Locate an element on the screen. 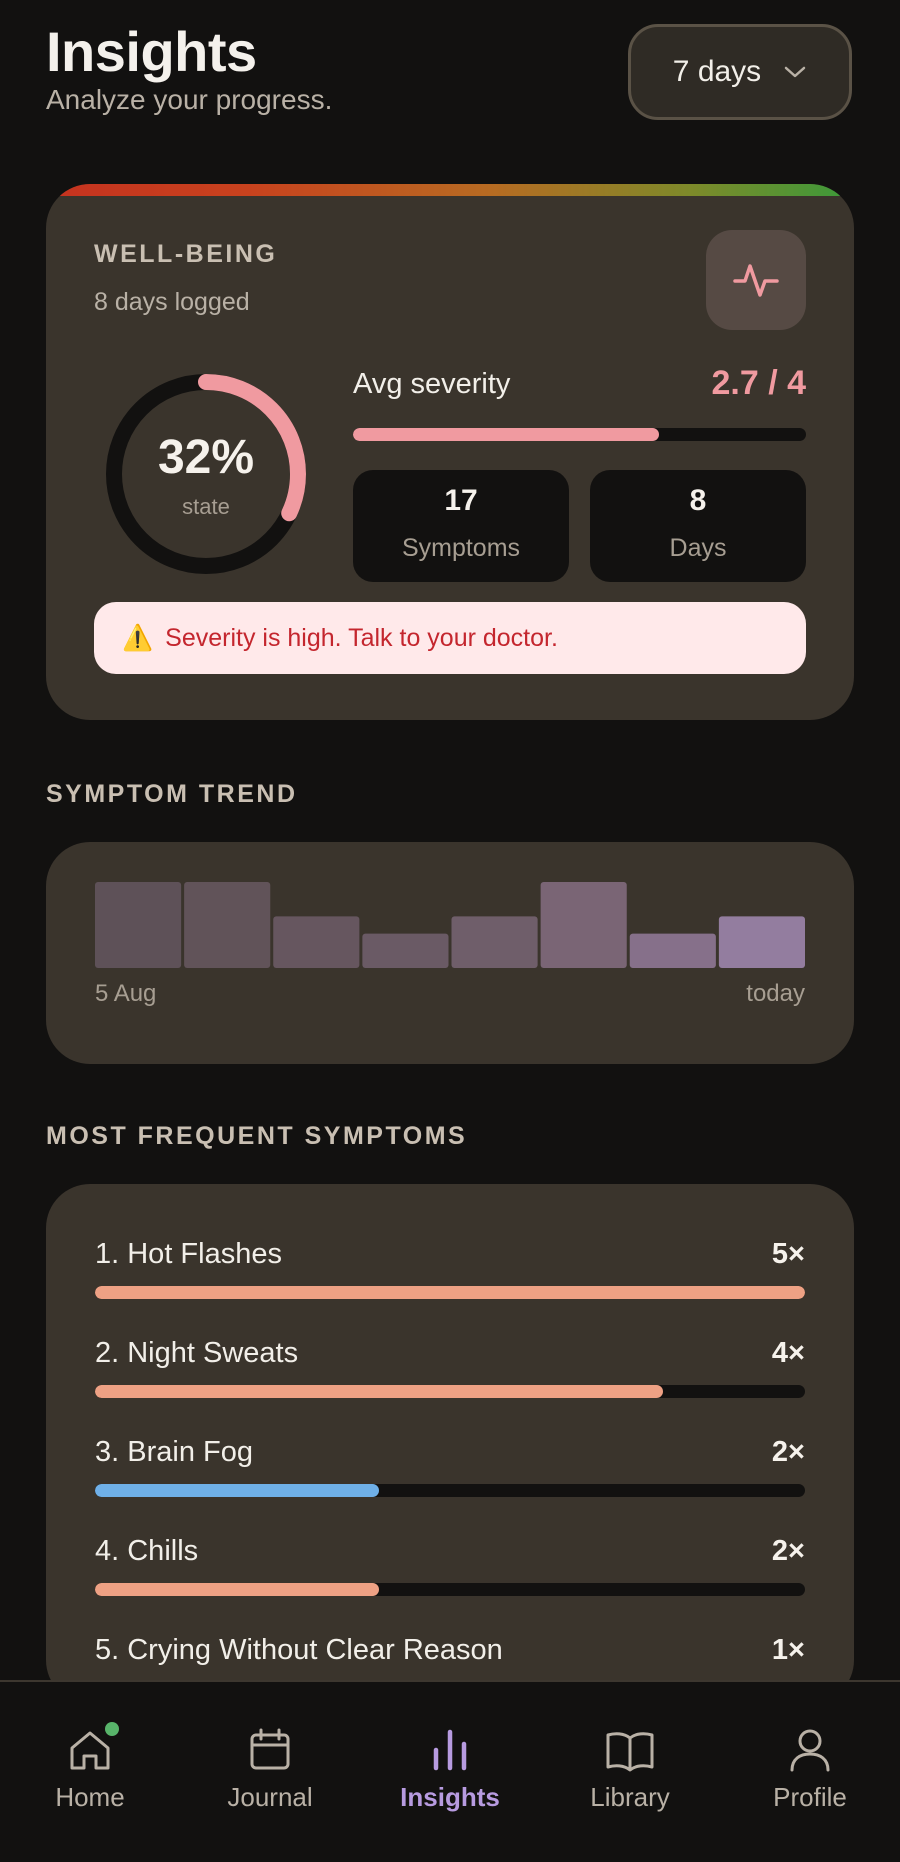  symptom-count: 4× is located at coordinates (788, 1352).